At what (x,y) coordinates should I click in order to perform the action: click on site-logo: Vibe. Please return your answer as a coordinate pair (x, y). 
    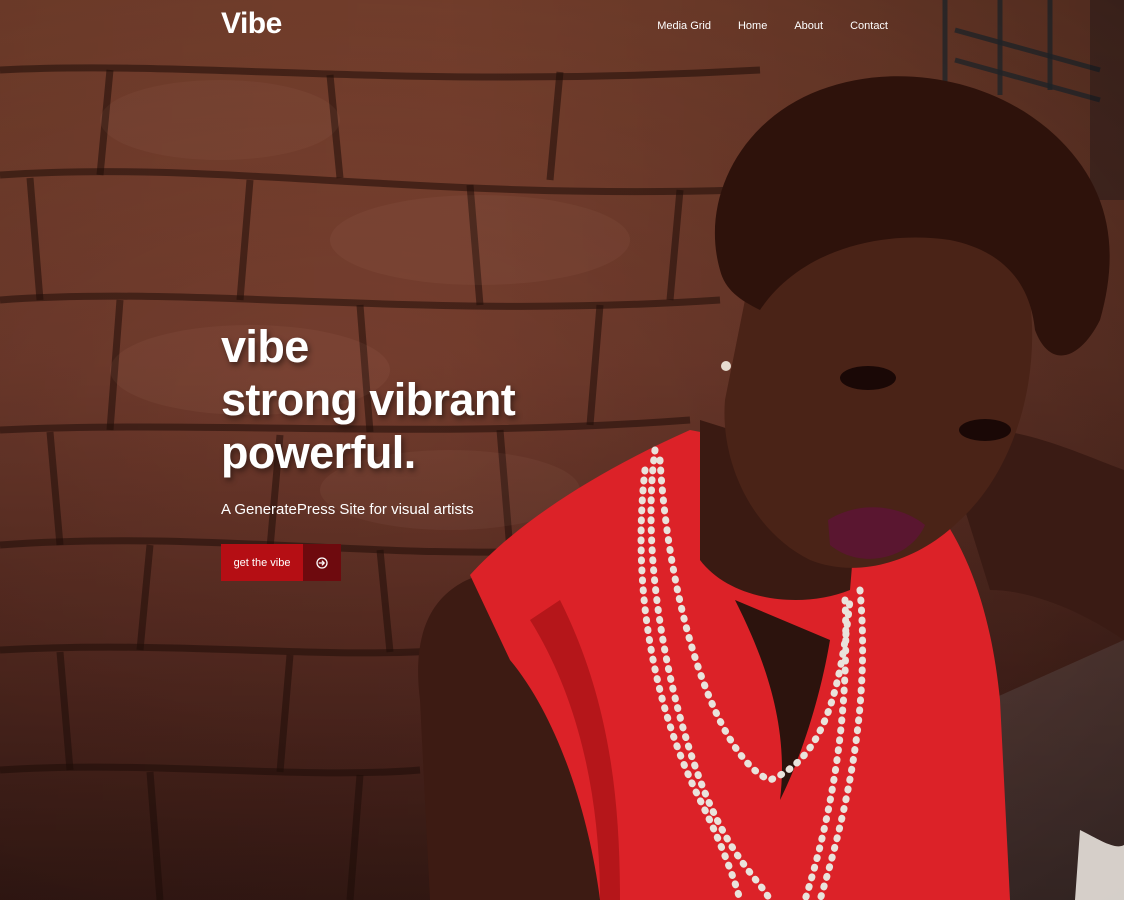
    Looking at the image, I should click on (251, 24).